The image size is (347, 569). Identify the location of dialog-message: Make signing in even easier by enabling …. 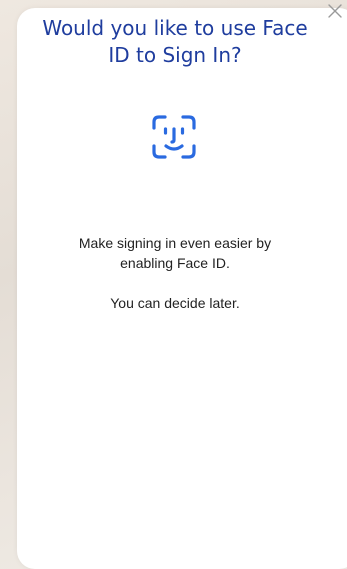
(175, 253).